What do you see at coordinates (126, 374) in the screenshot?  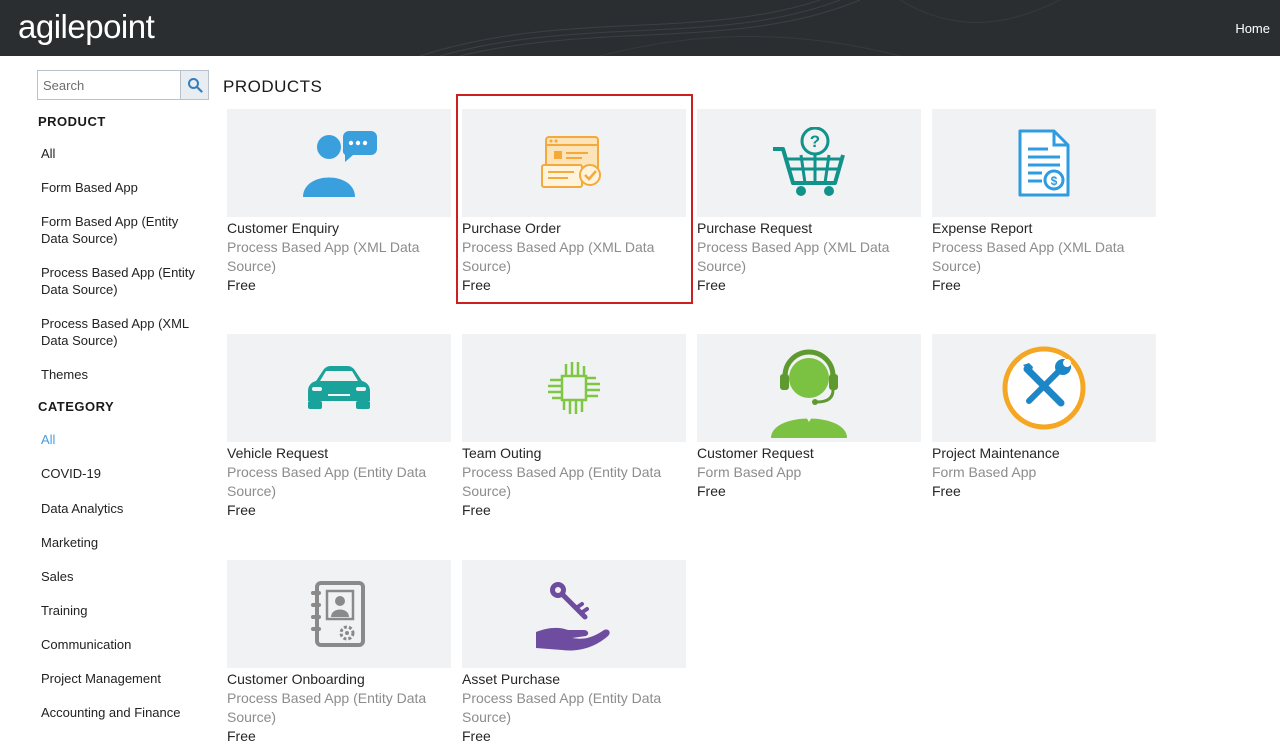 I see `product-filter-themes: Themes` at bounding box center [126, 374].